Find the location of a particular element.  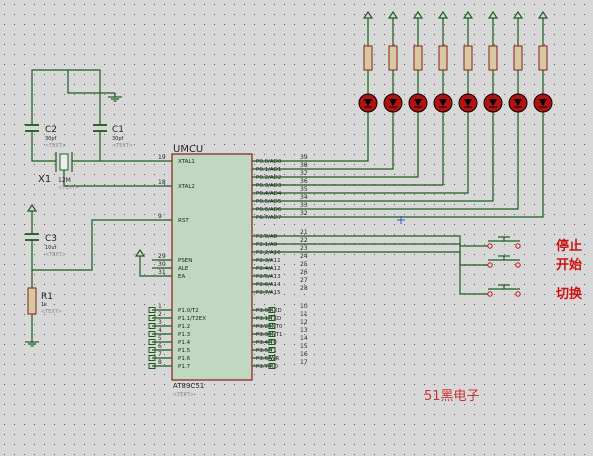

pin-label: RST is located at coordinates (183, 221).